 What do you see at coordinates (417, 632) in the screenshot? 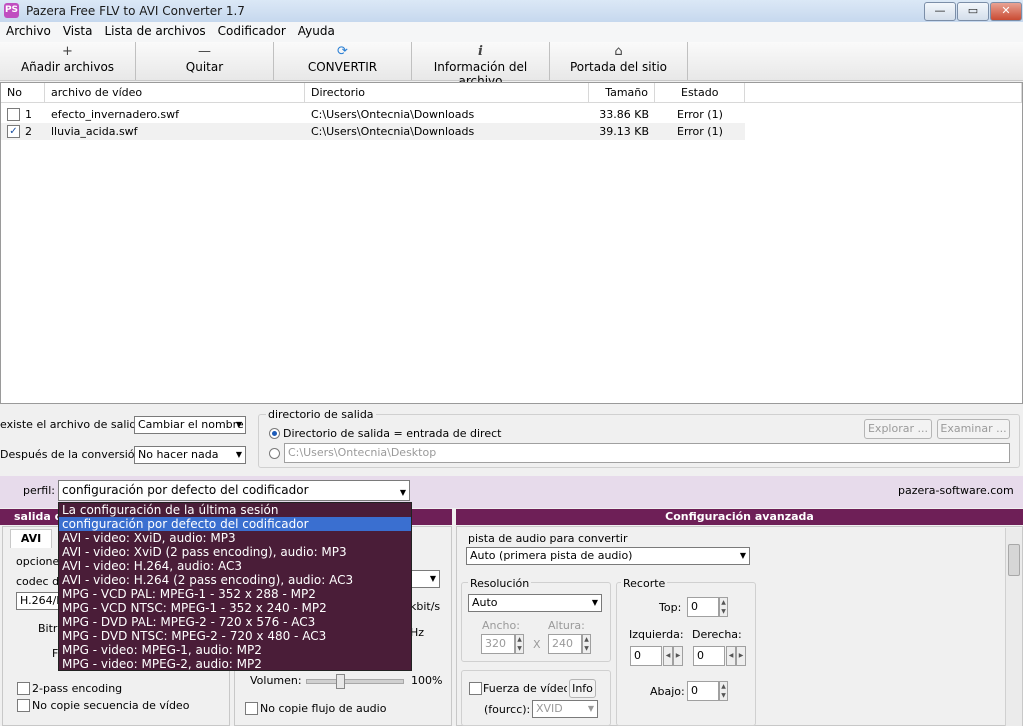
I see `hz-label: Hz` at bounding box center [417, 632].